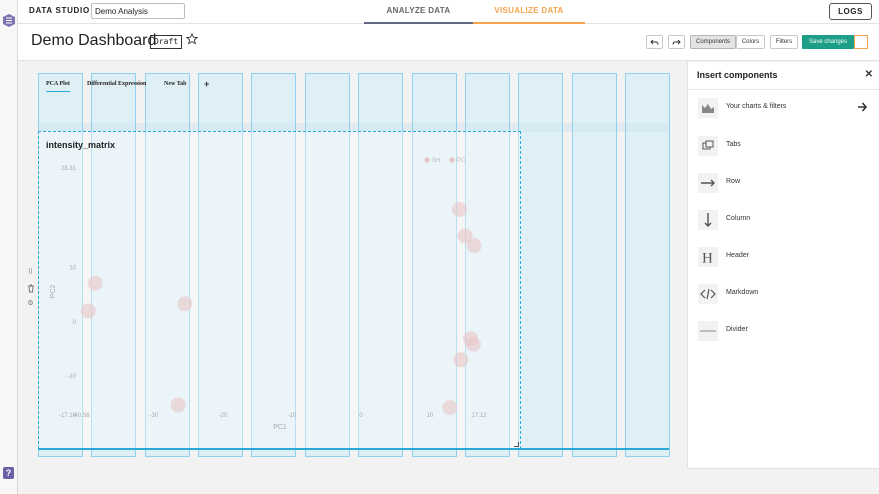  I want to click on component-charts-filters: Your charts & filters, so click(785, 108).